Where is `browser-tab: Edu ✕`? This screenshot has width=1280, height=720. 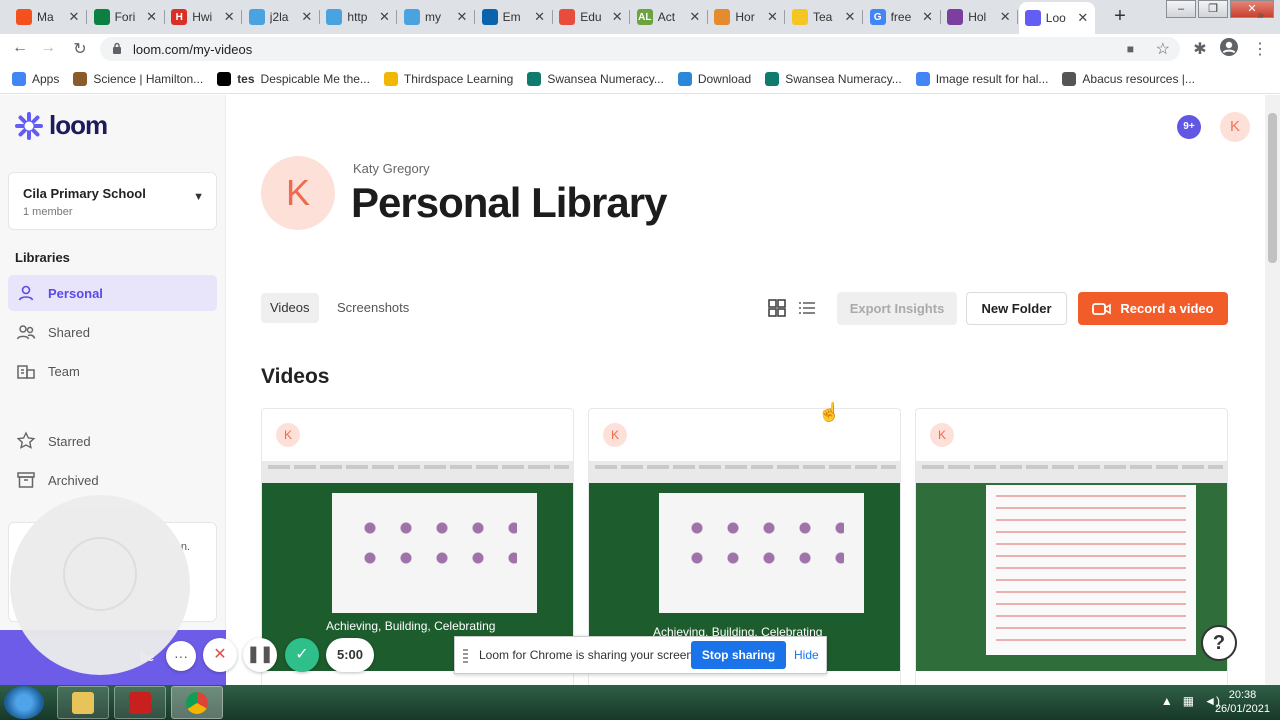
browser-tab: Edu ✕ is located at coordinates (592, 17).